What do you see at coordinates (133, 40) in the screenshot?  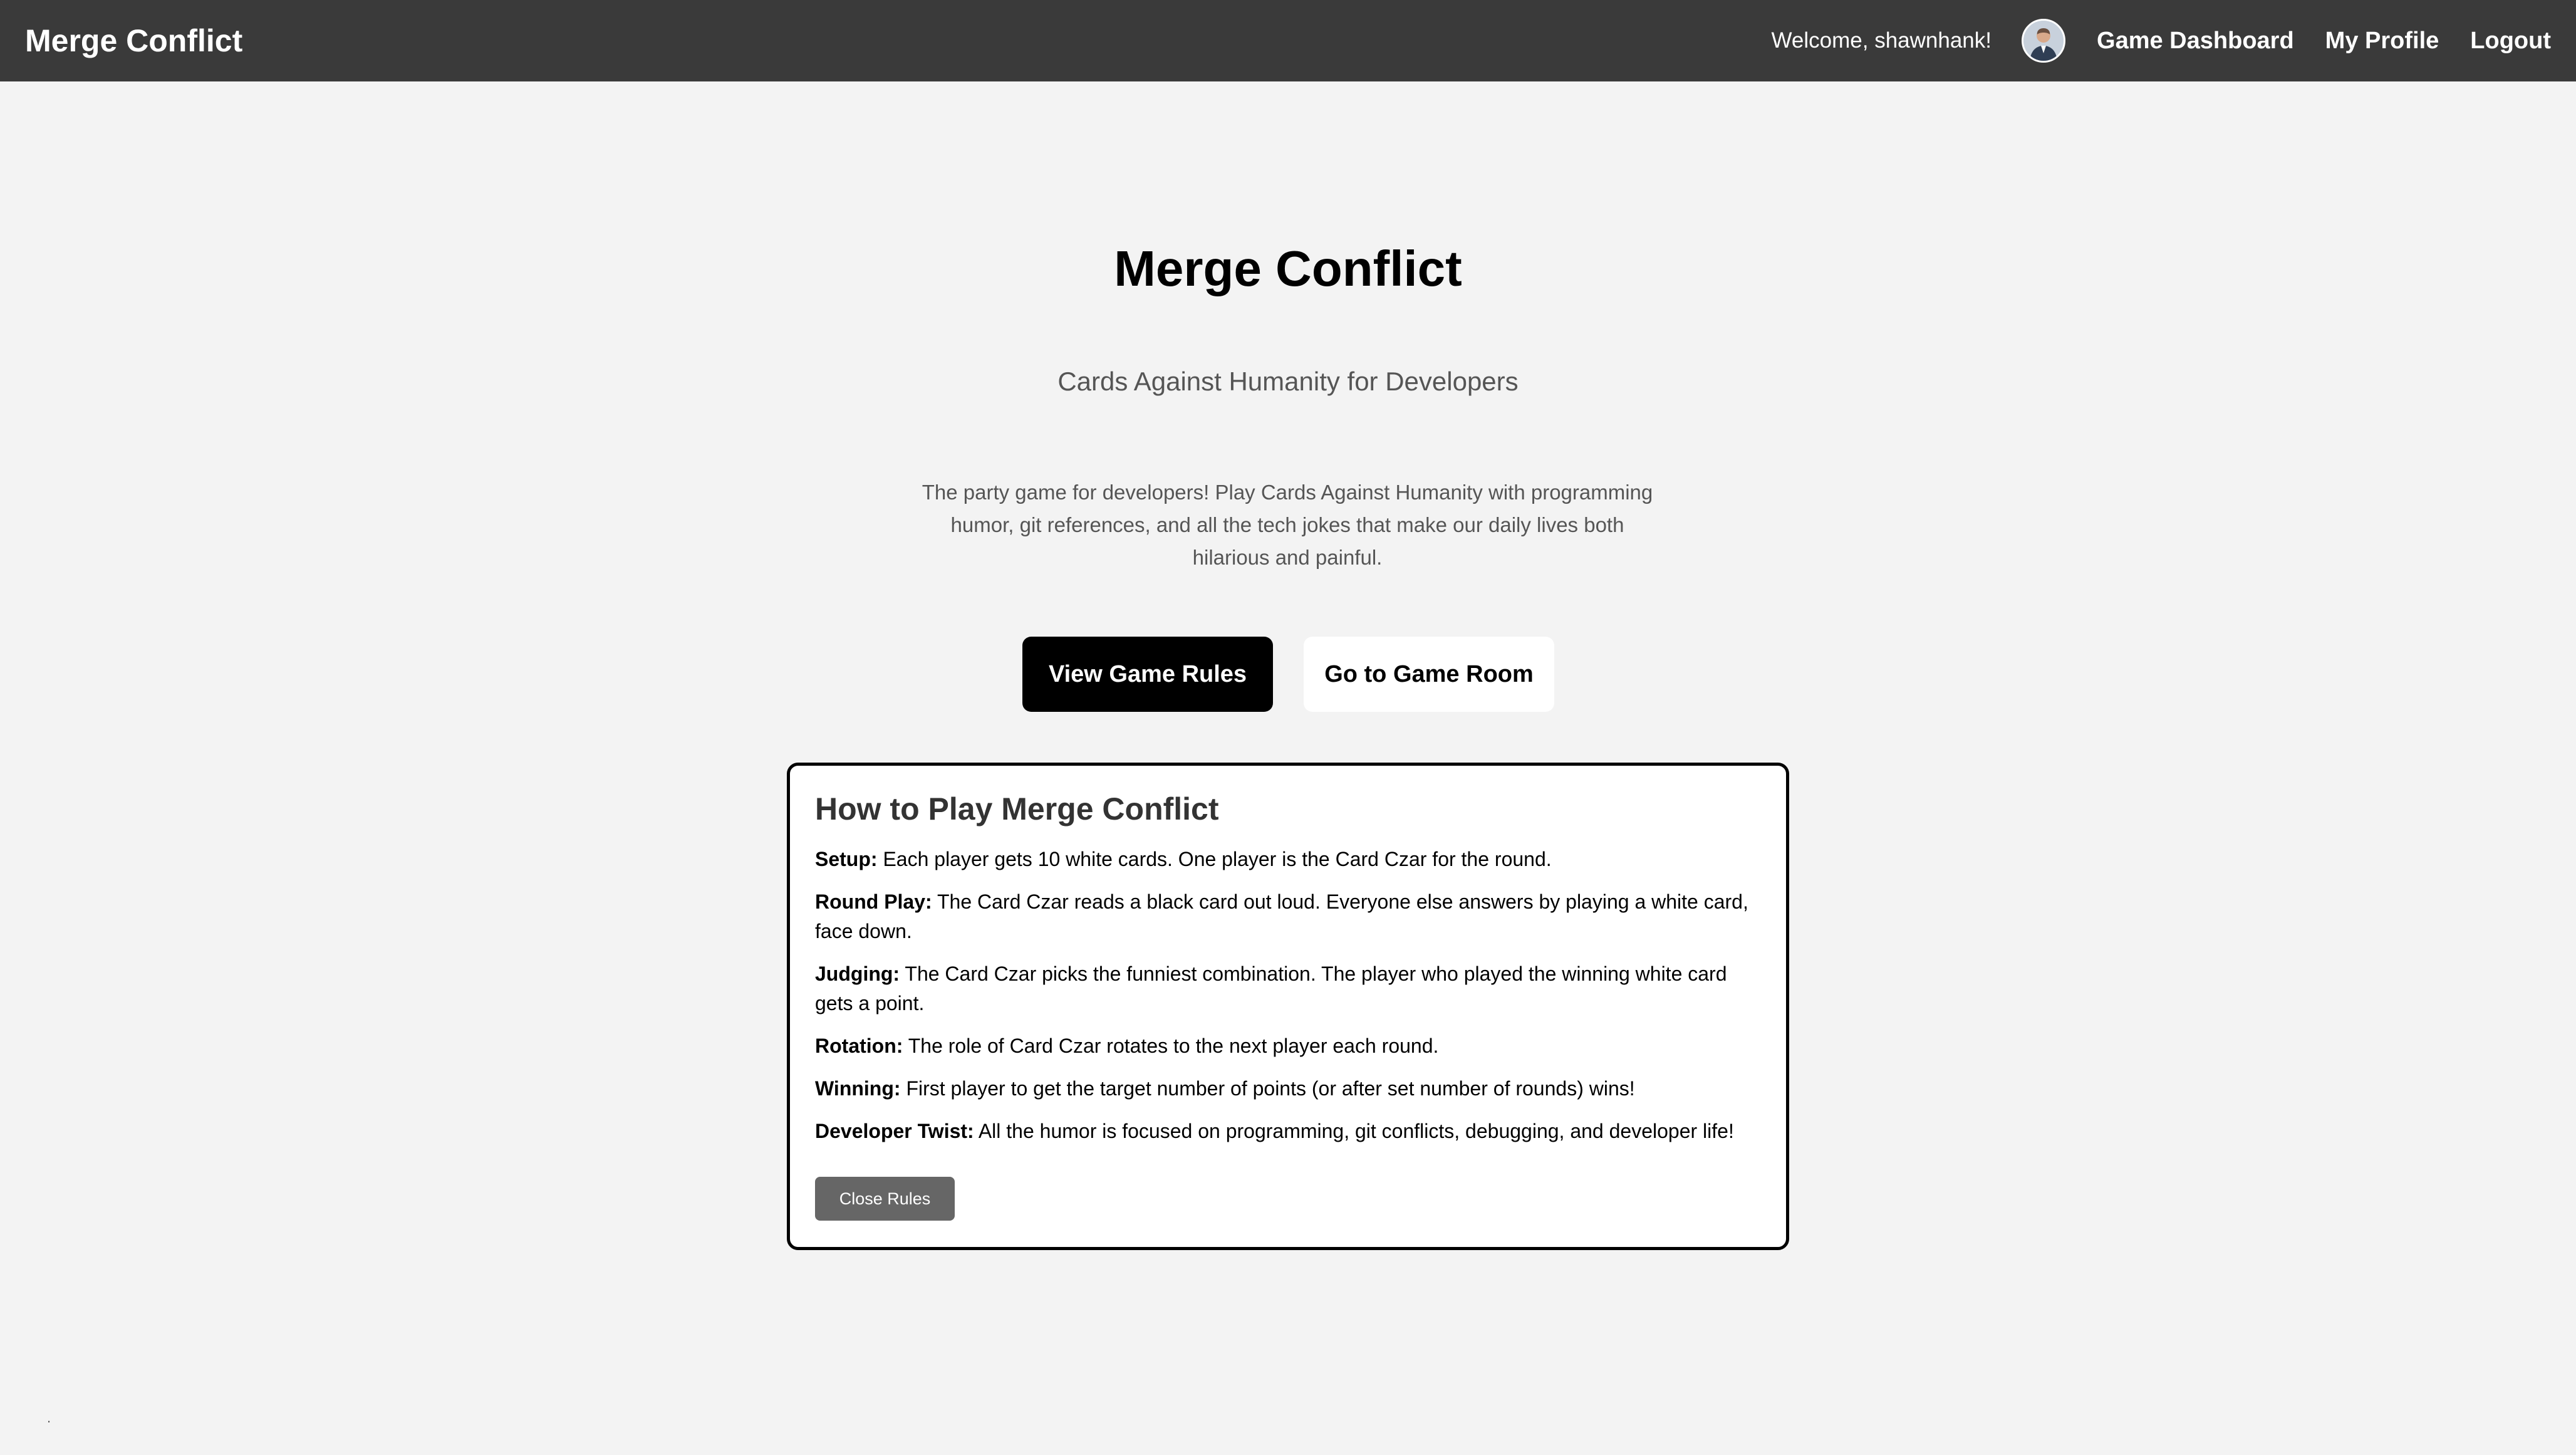 I see `brand-logo-text: Merge Conflict` at bounding box center [133, 40].